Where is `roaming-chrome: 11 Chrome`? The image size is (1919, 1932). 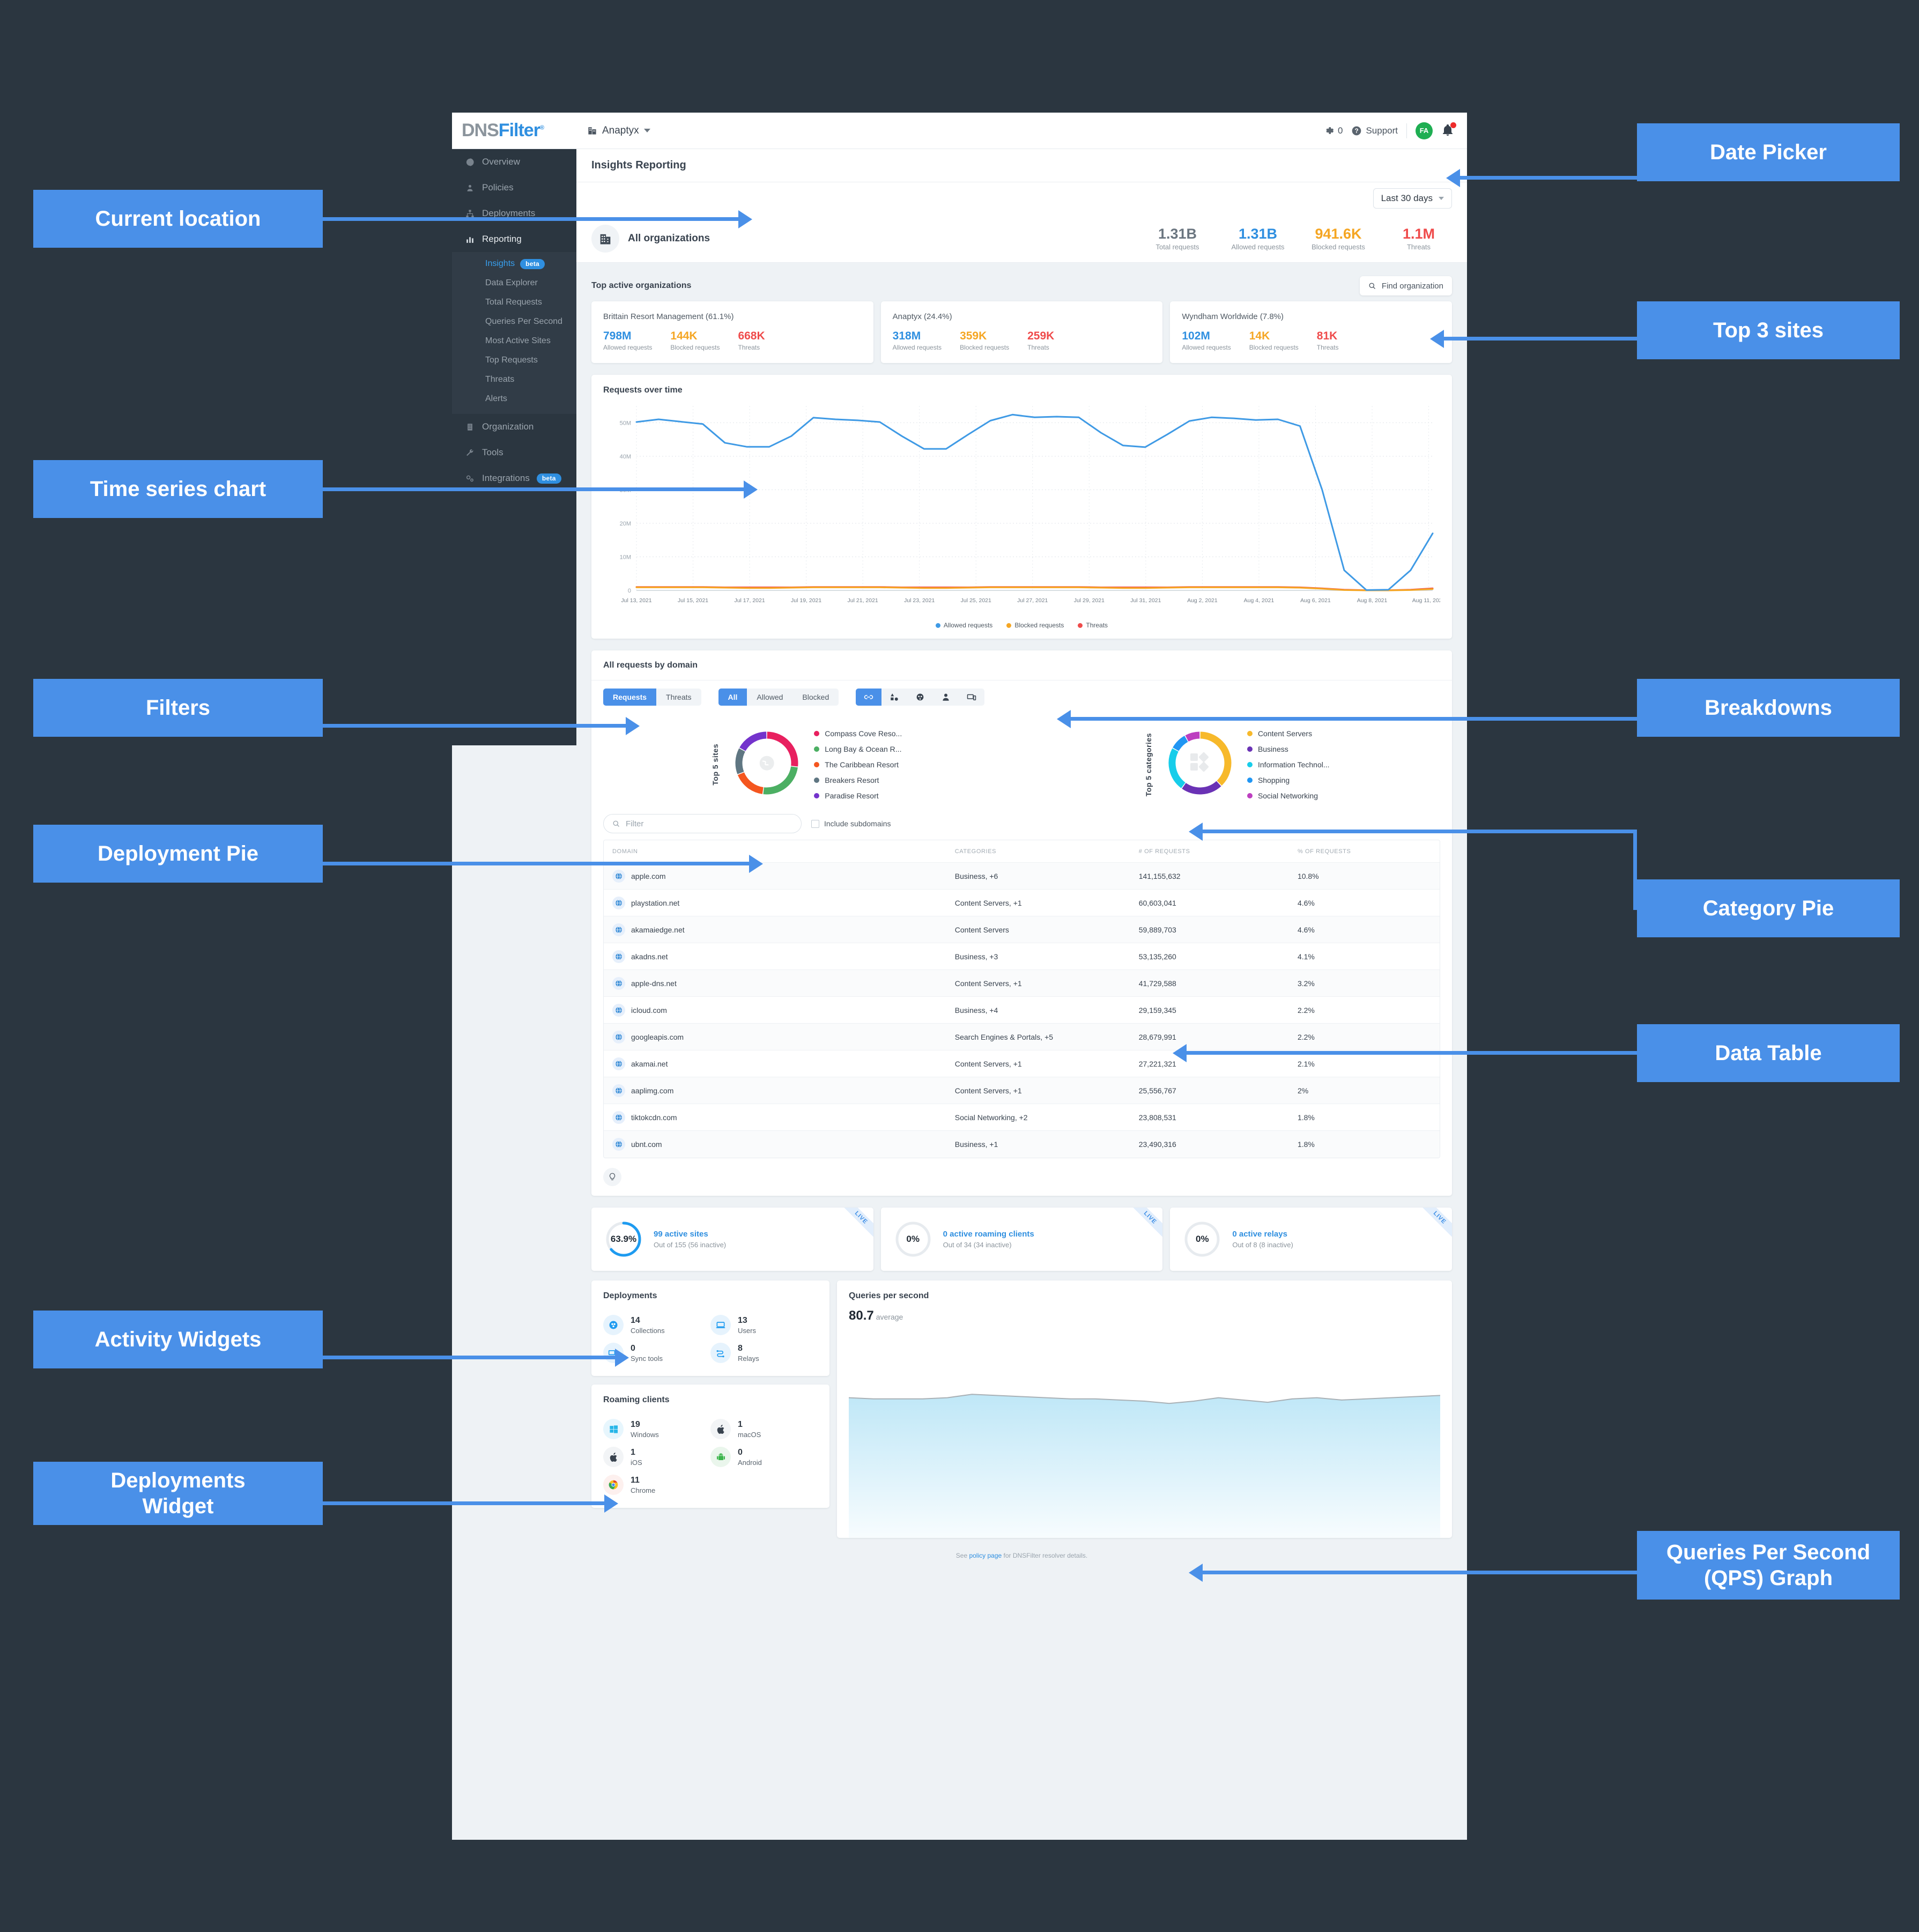 roaming-chrome: 11 Chrome is located at coordinates (657, 1485).